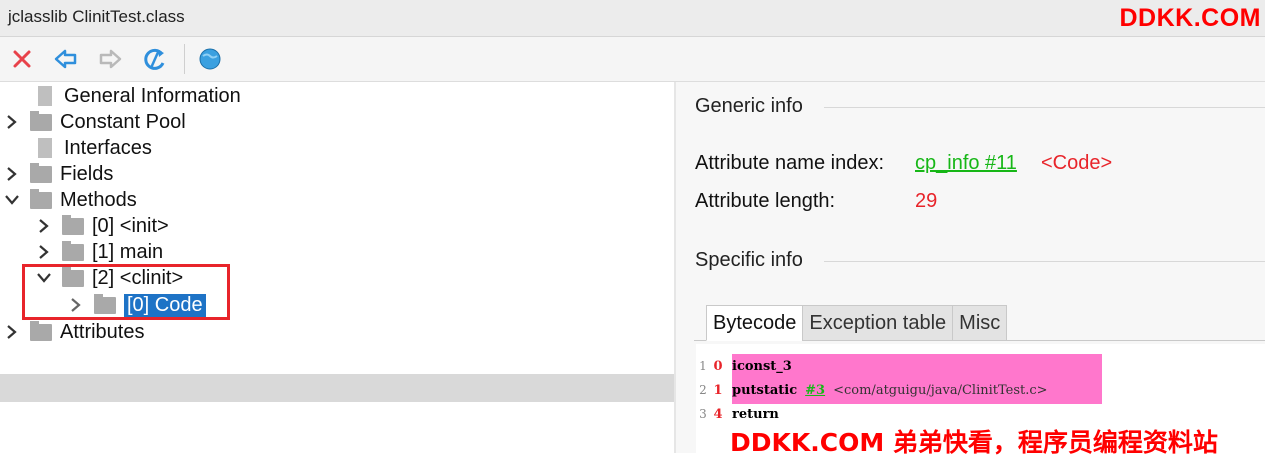  Describe the element at coordinates (1190, 18) in the screenshot. I see `watermark-top: DDKK.COM` at that location.